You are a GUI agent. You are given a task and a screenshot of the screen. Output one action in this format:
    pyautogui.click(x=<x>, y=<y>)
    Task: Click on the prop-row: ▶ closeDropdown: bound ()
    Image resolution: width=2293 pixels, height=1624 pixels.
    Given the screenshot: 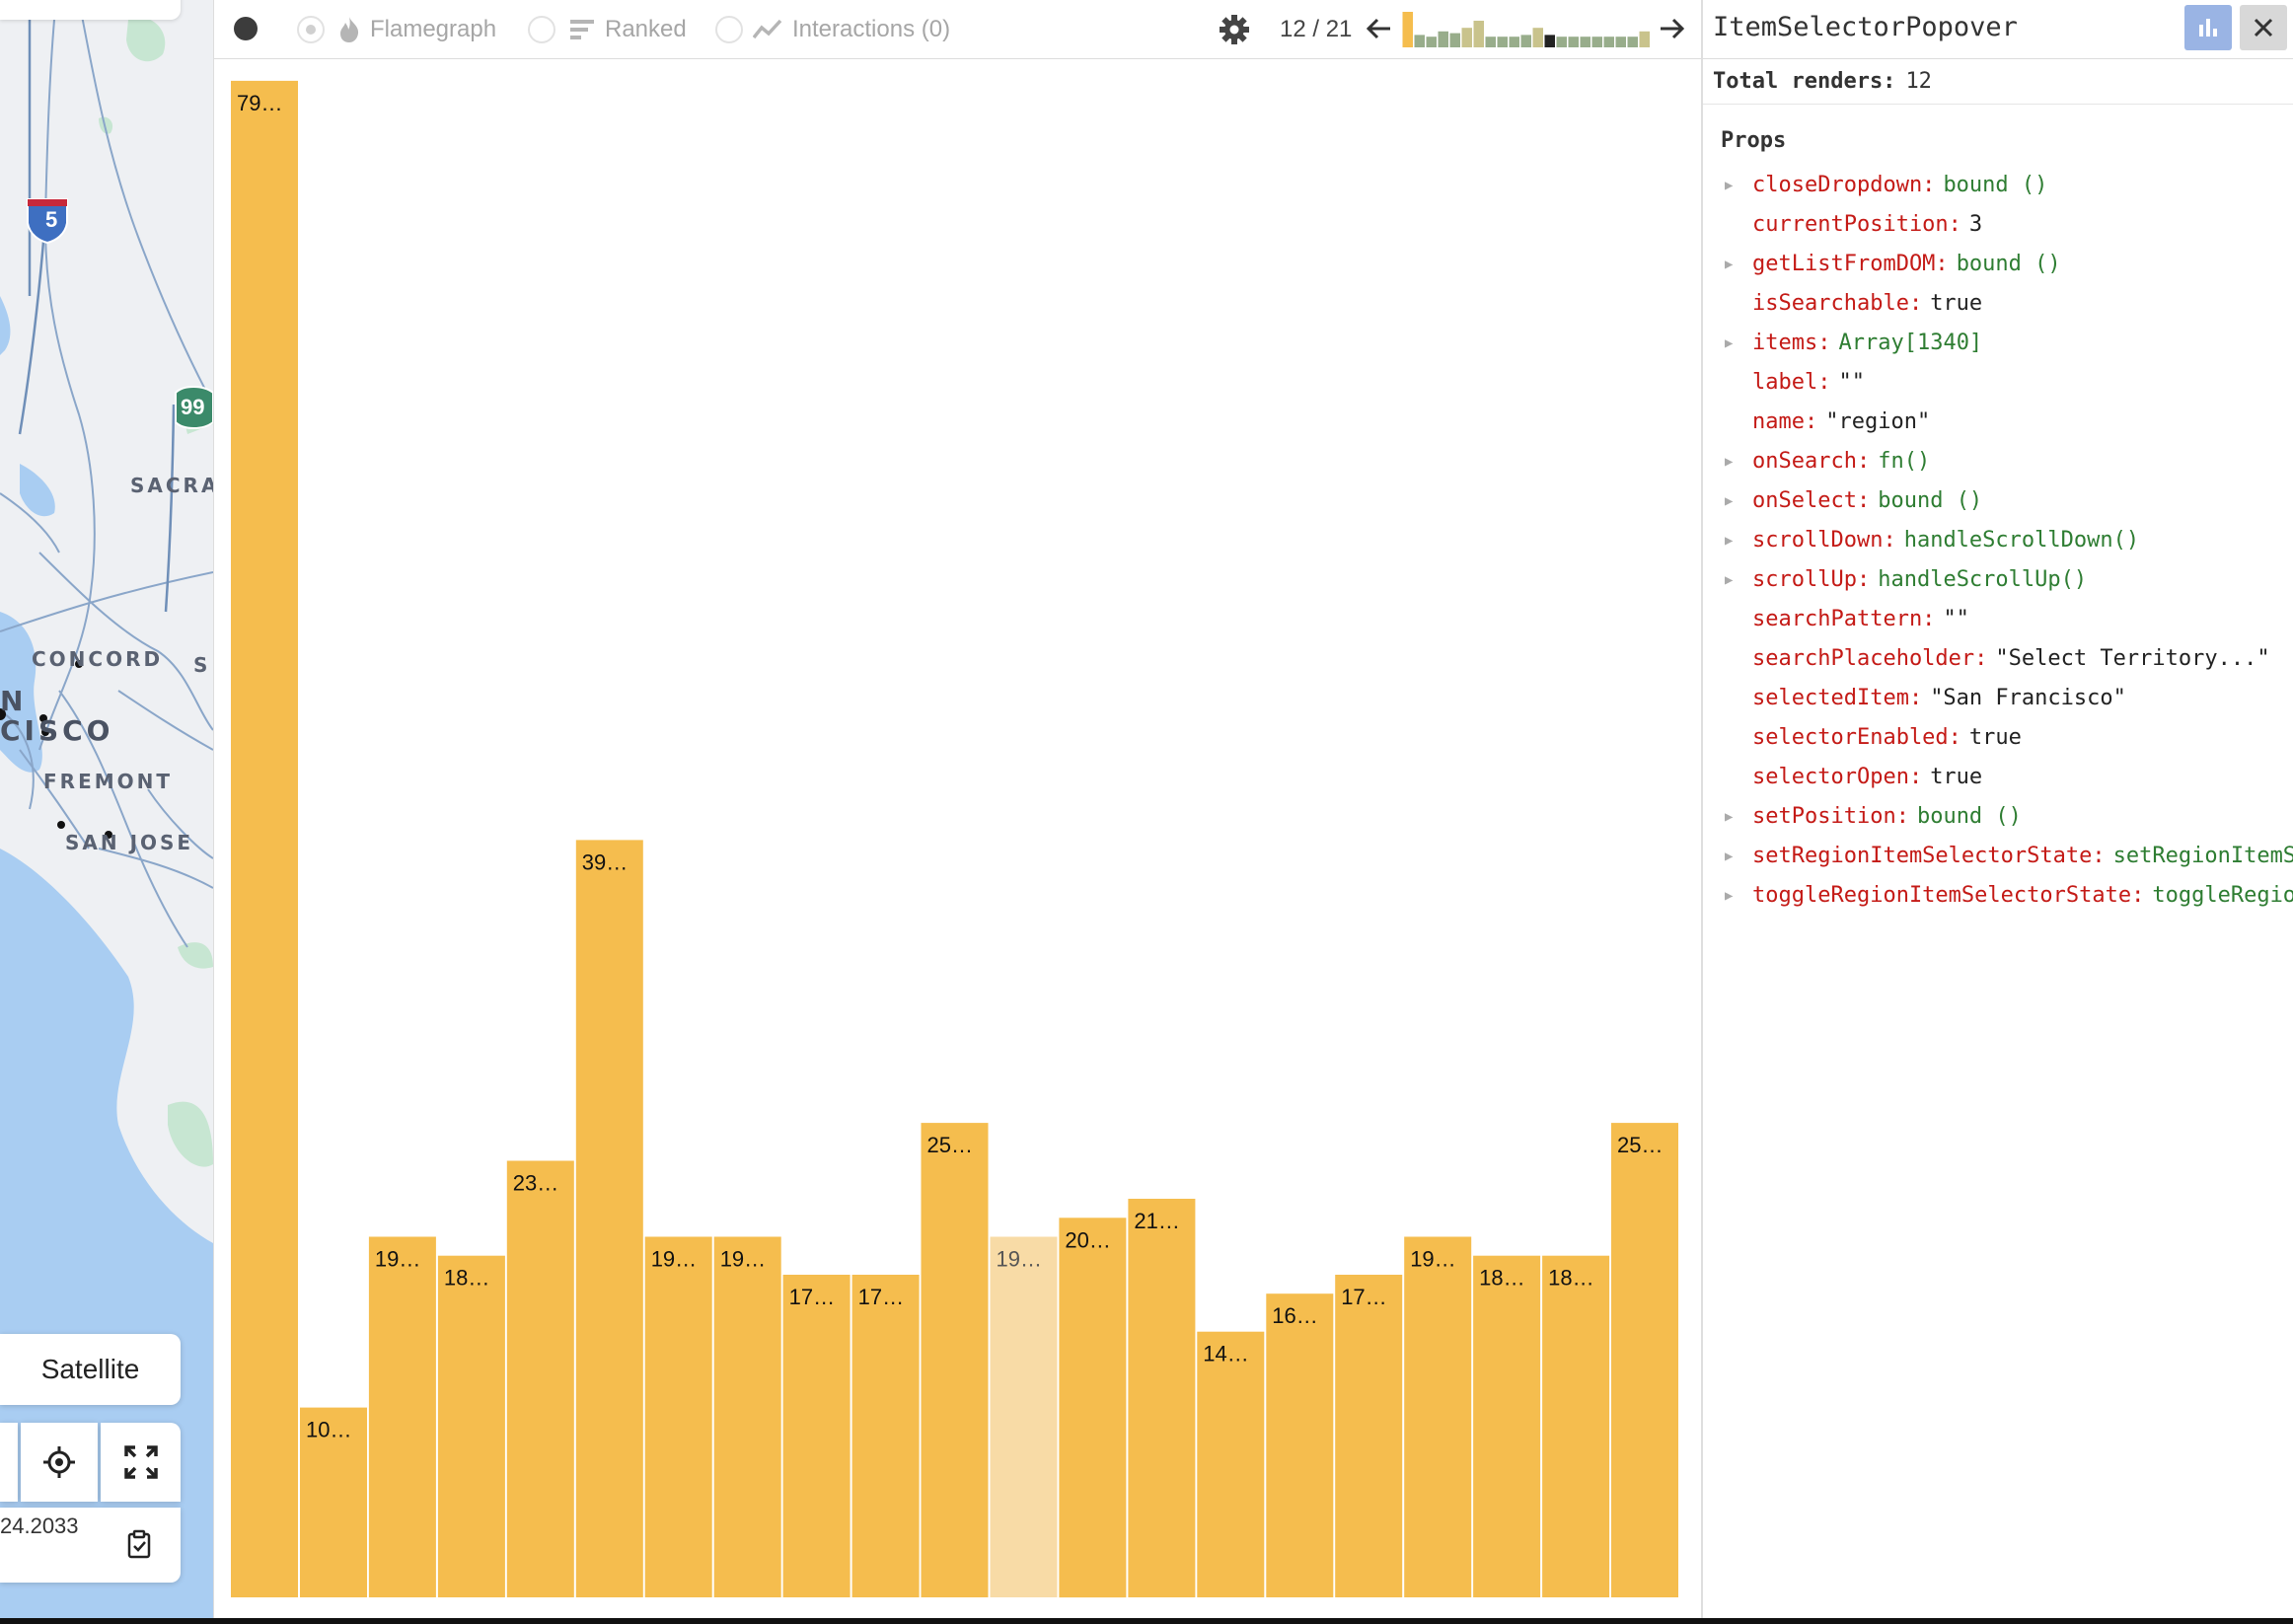 What is the action you would take?
    pyautogui.click(x=1998, y=185)
    